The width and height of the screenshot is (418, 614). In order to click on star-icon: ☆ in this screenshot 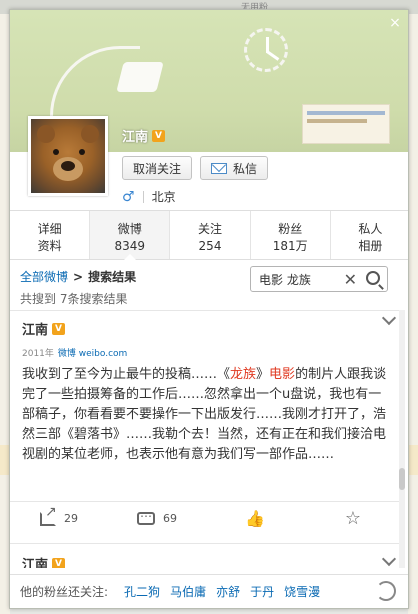, I will do `click(353, 518)`.